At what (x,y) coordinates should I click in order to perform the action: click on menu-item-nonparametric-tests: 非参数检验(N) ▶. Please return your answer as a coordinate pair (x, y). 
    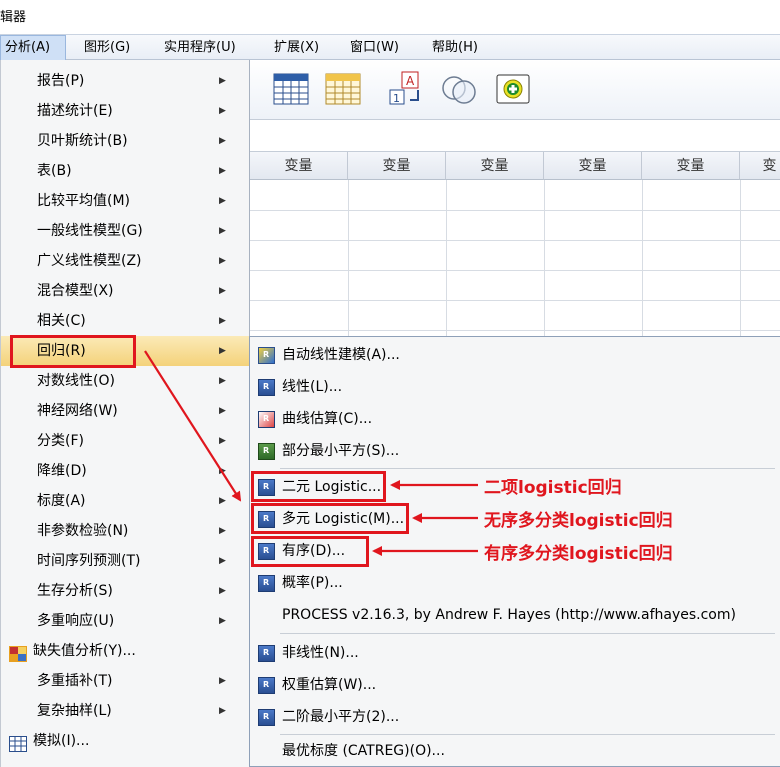
    Looking at the image, I should click on (125, 531).